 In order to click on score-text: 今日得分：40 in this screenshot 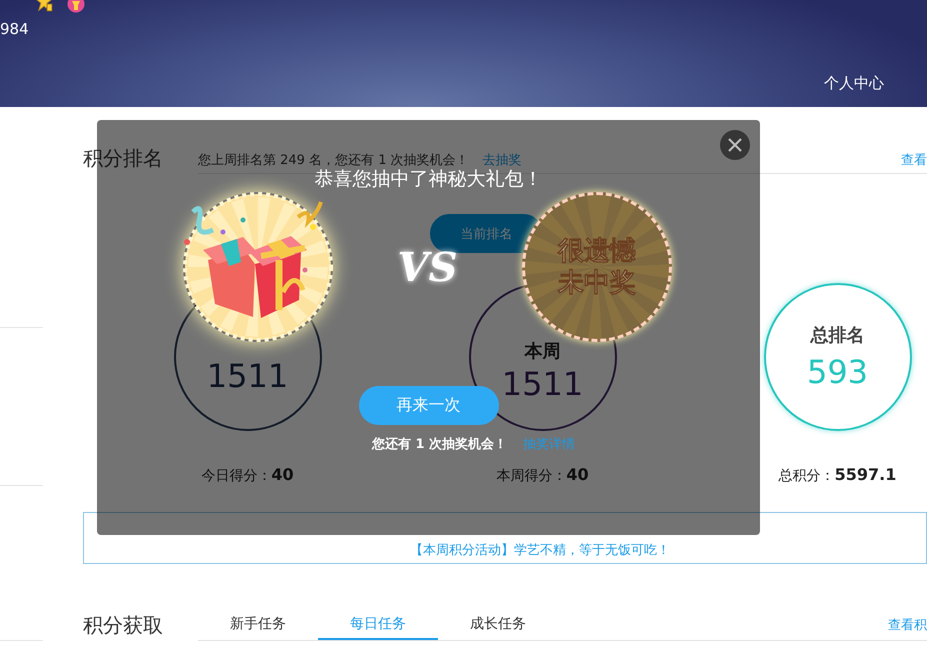, I will do `click(247, 475)`.